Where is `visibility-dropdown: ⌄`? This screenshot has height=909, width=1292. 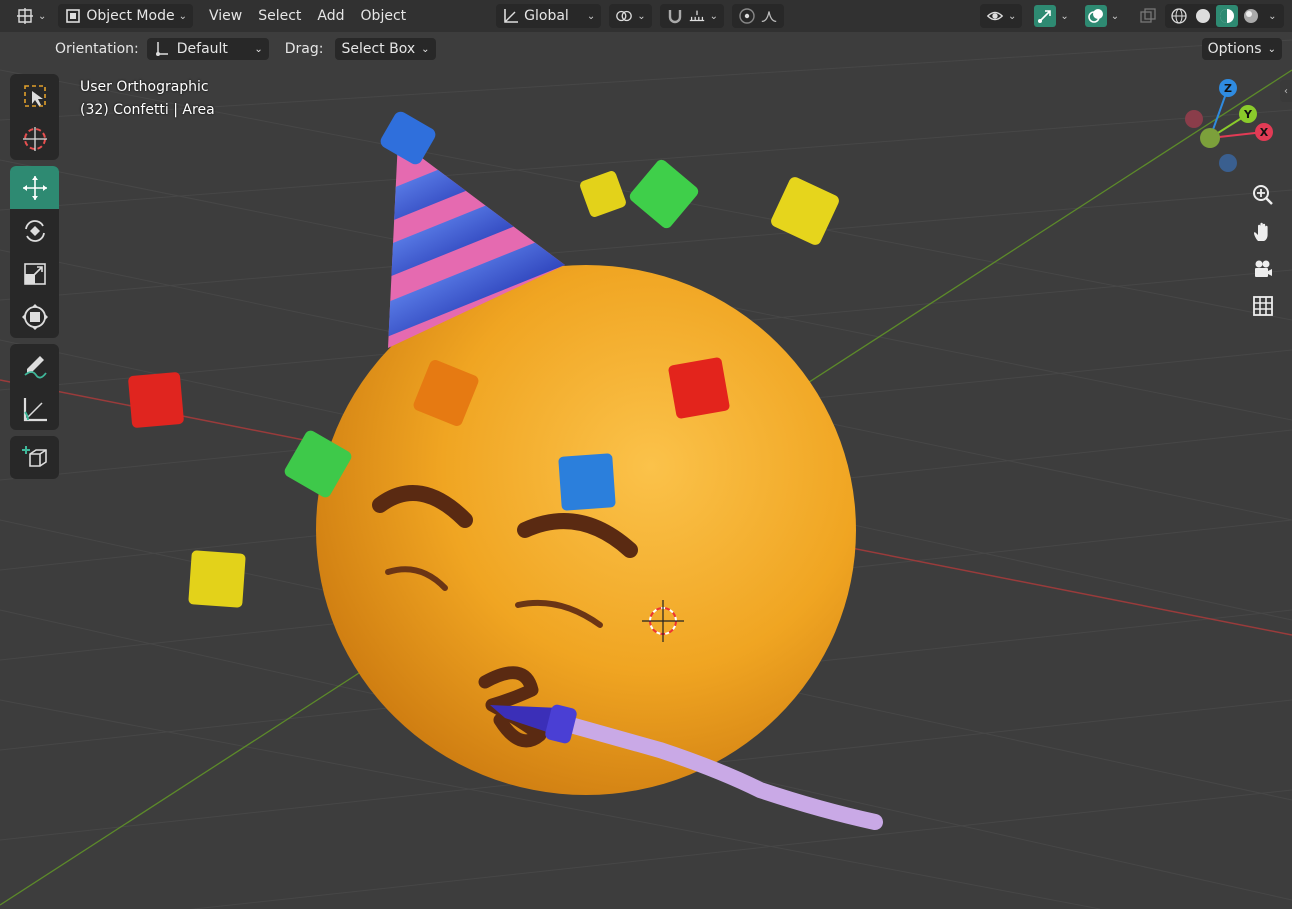 visibility-dropdown: ⌄ is located at coordinates (1001, 16).